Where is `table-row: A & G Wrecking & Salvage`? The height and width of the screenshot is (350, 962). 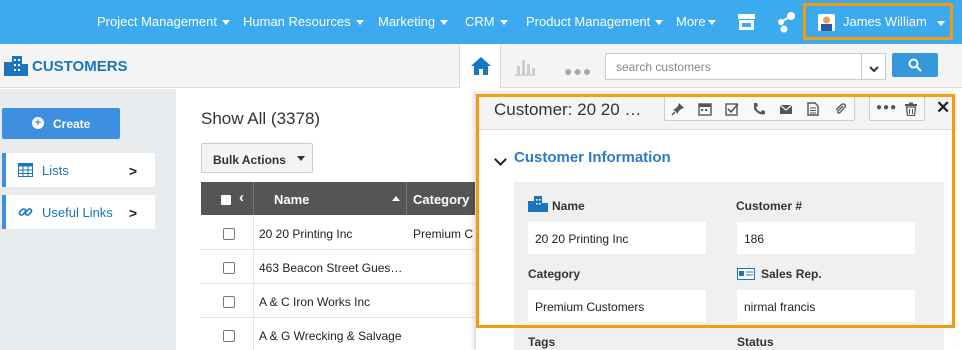 table-row: A & G Wrecking & Salvage is located at coordinates (341, 334).